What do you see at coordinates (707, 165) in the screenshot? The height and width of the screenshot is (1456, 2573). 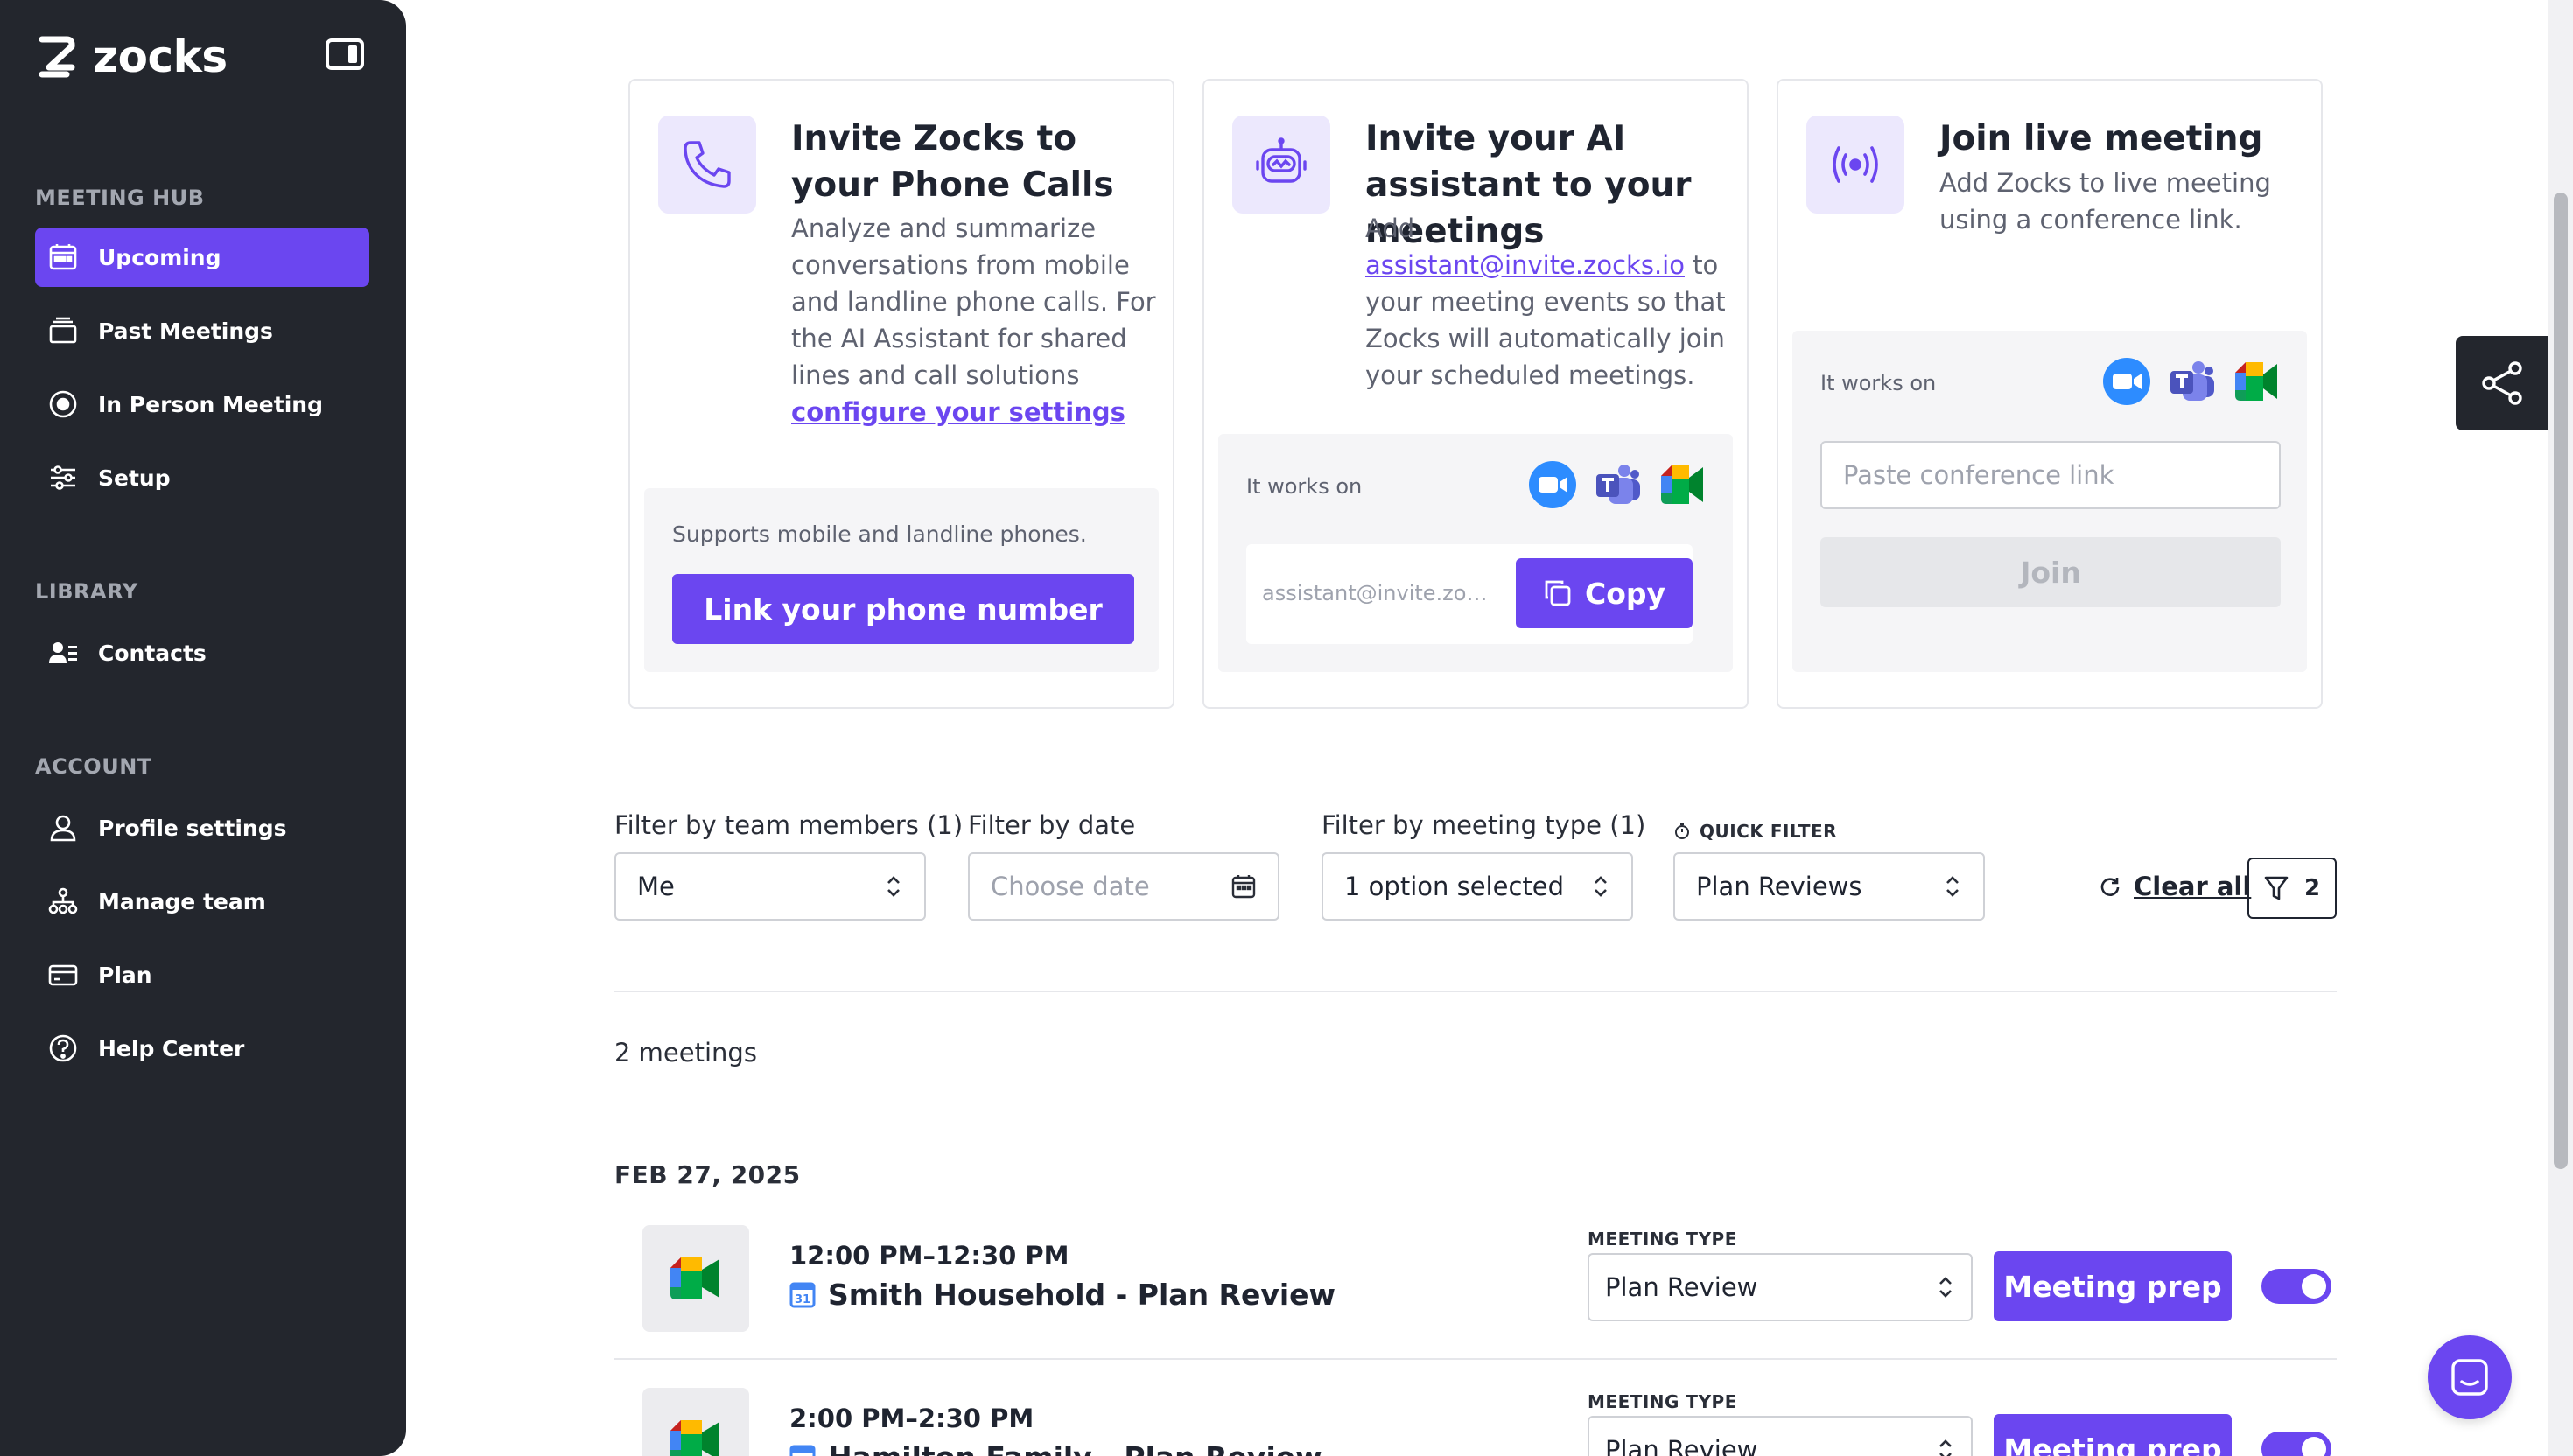 I see `phone-icon` at bounding box center [707, 165].